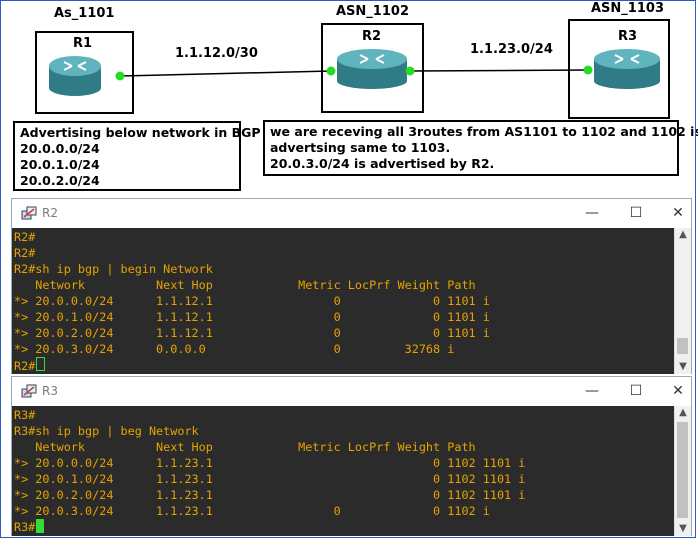 The height and width of the screenshot is (540, 698). I want to click on note-left-title: Advertising below network in BGP, so click(140, 132).